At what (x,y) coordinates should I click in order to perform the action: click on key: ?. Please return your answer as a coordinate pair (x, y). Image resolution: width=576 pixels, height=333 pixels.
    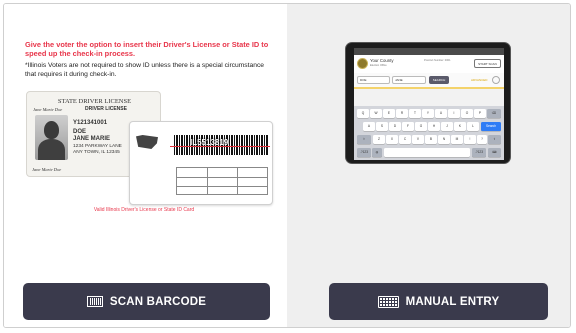
    Looking at the image, I should click on (482, 139).